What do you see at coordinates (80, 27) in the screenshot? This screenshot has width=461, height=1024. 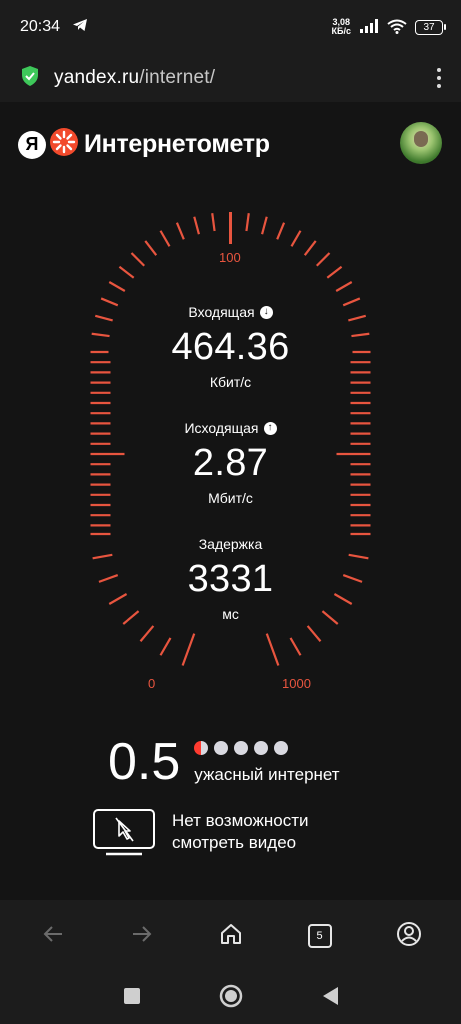 I see `telegram-icon` at bounding box center [80, 27].